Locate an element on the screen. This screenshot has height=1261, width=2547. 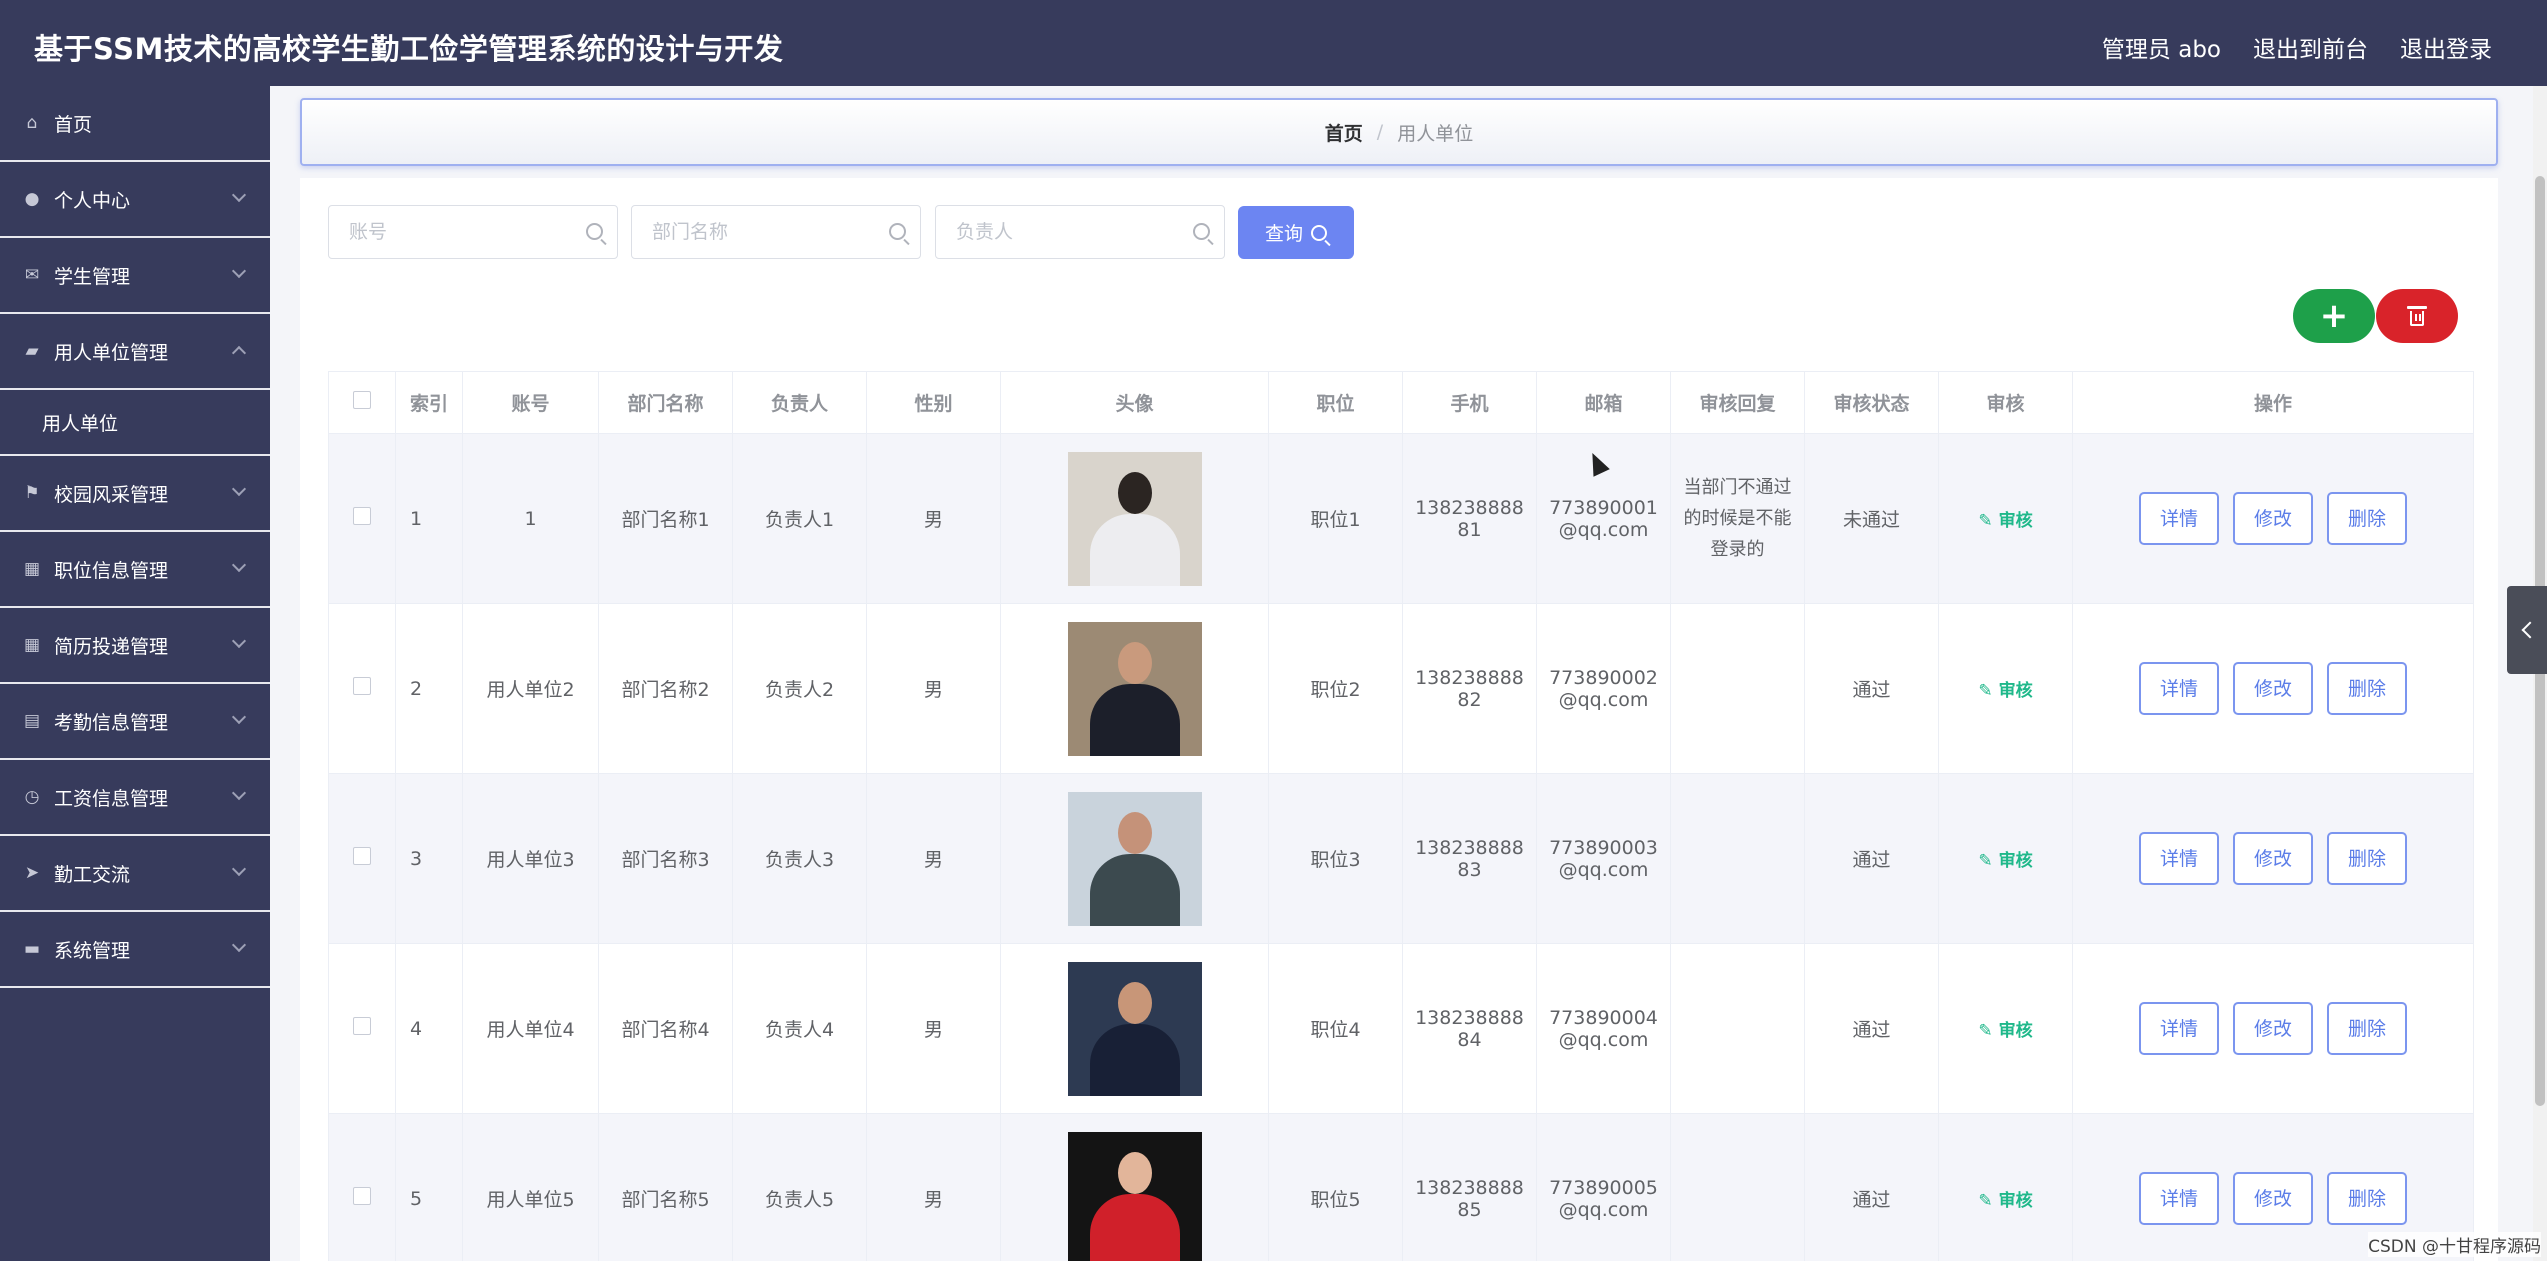
sidebar-item-employers: ▰ 用人单位管理 is located at coordinates (135, 352).